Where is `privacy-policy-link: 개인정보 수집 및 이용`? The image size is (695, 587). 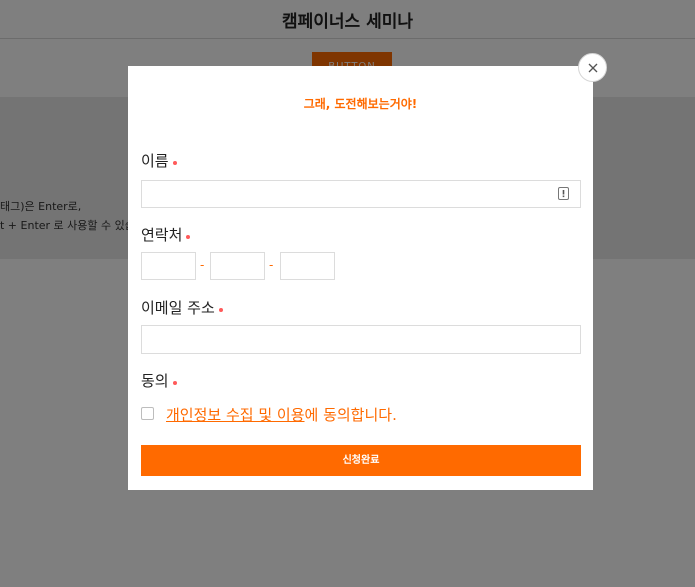 privacy-policy-link: 개인정보 수집 및 이용 is located at coordinates (235, 415).